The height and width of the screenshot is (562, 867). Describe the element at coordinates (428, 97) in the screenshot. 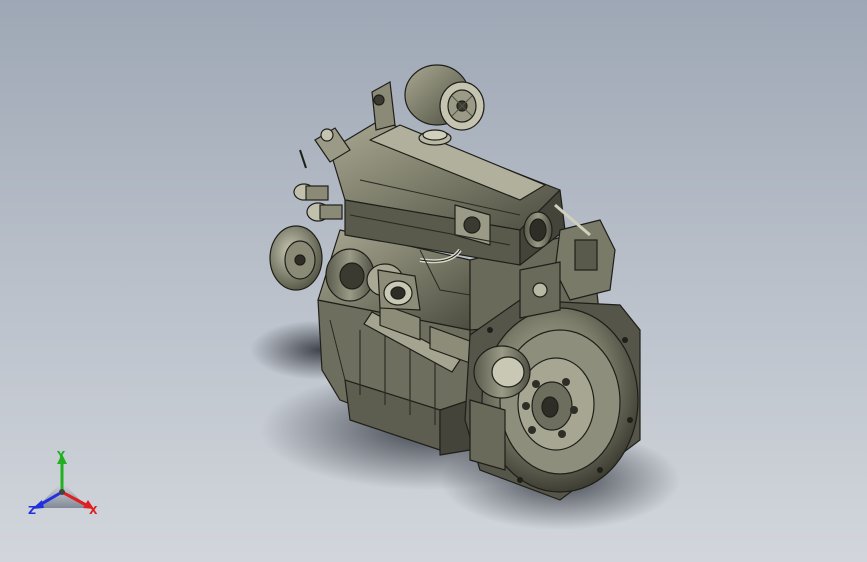

I see `alternator` at that location.